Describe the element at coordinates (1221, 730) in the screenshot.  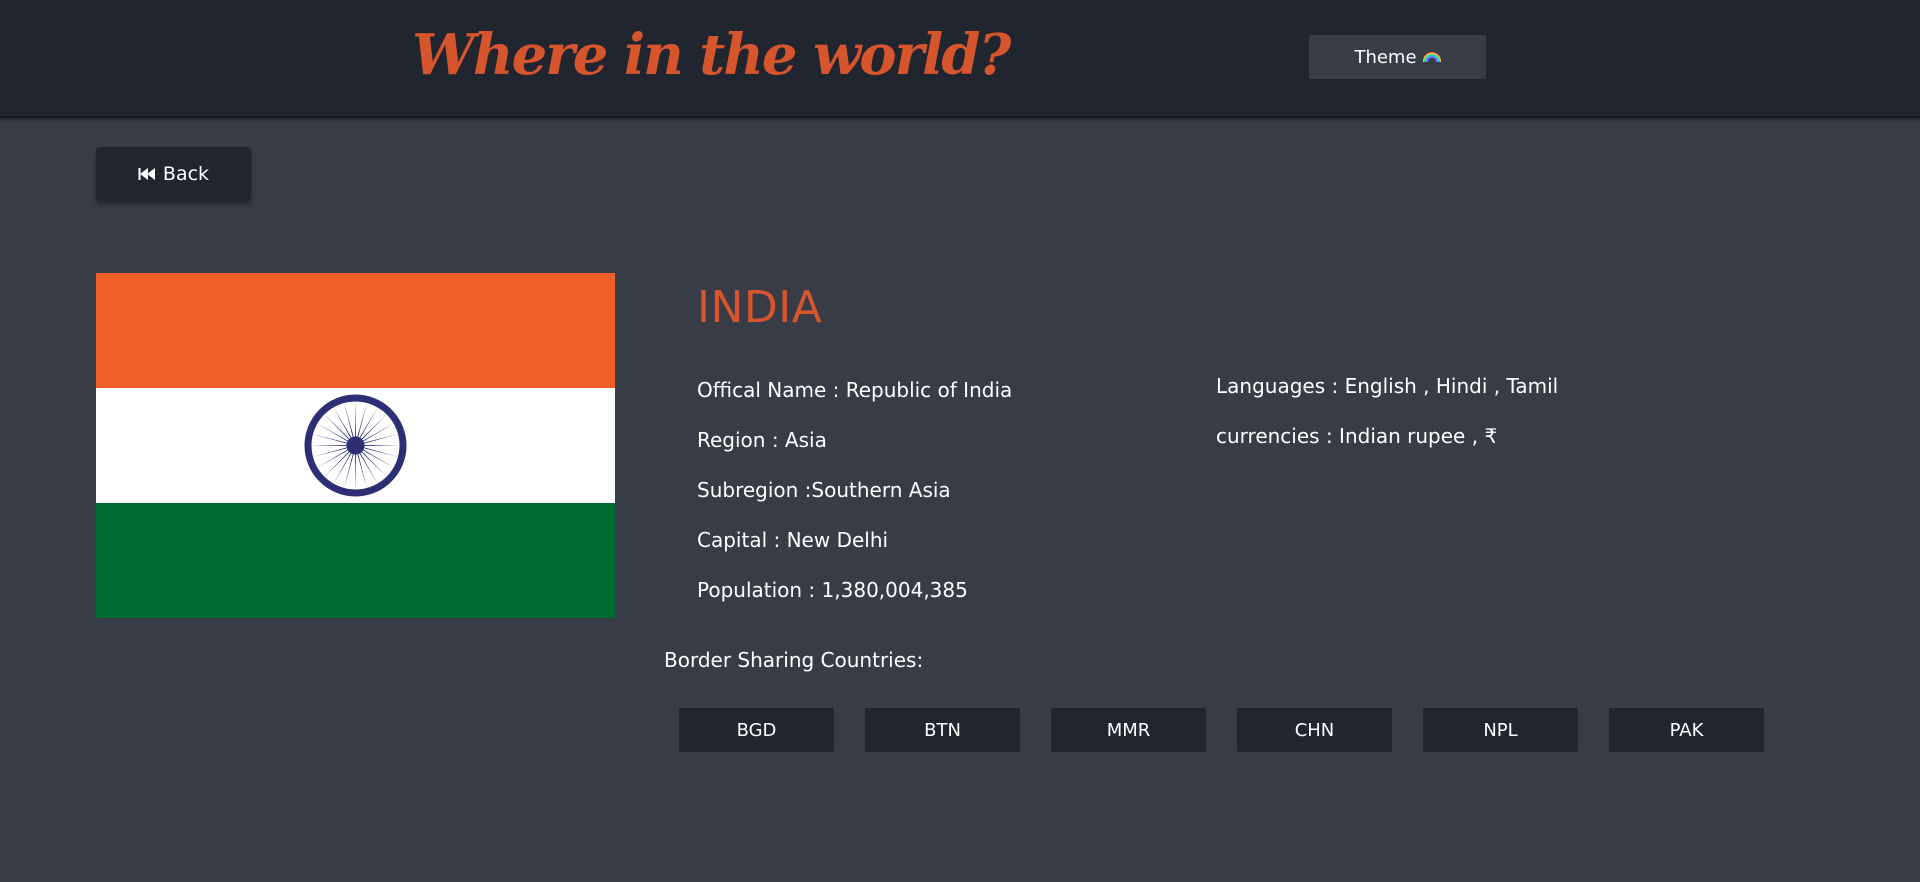
I see `border-countries-list: BGD BTN MMR CHN NPL PAK` at that location.